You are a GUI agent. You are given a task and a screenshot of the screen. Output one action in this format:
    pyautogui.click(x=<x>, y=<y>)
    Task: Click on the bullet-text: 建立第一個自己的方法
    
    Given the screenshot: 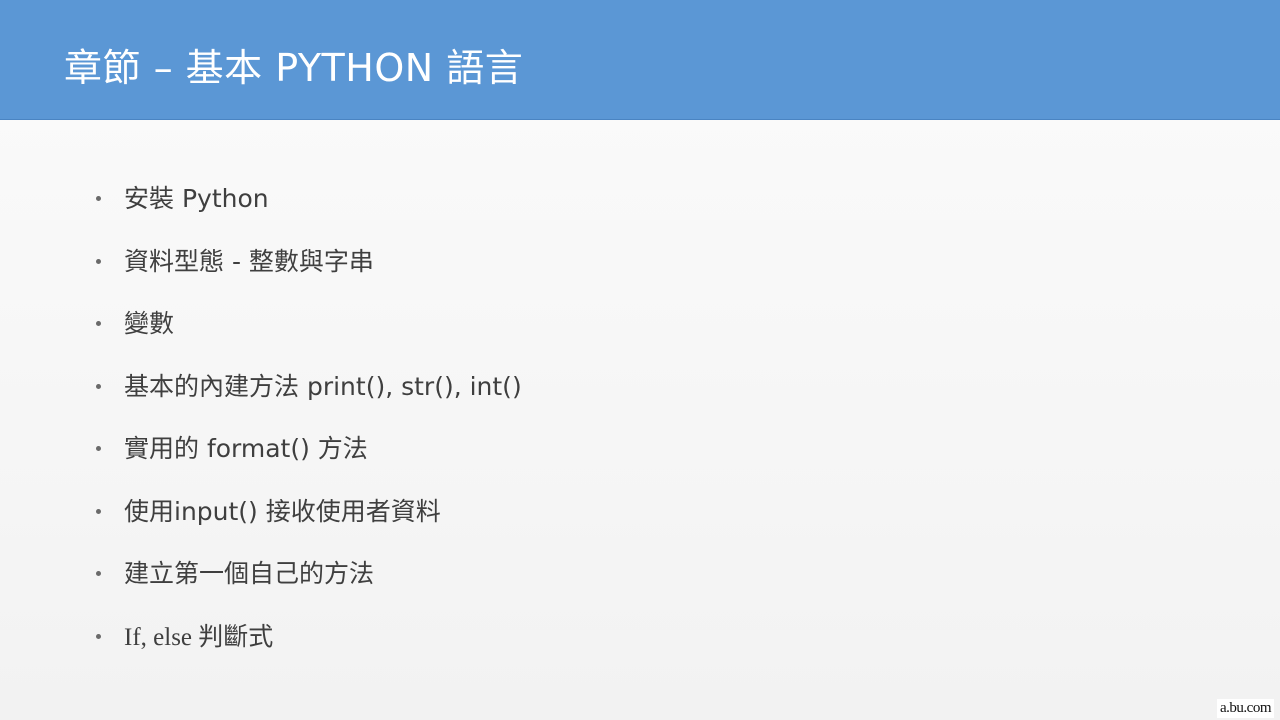 What is the action you would take?
    pyautogui.click(x=249, y=574)
    